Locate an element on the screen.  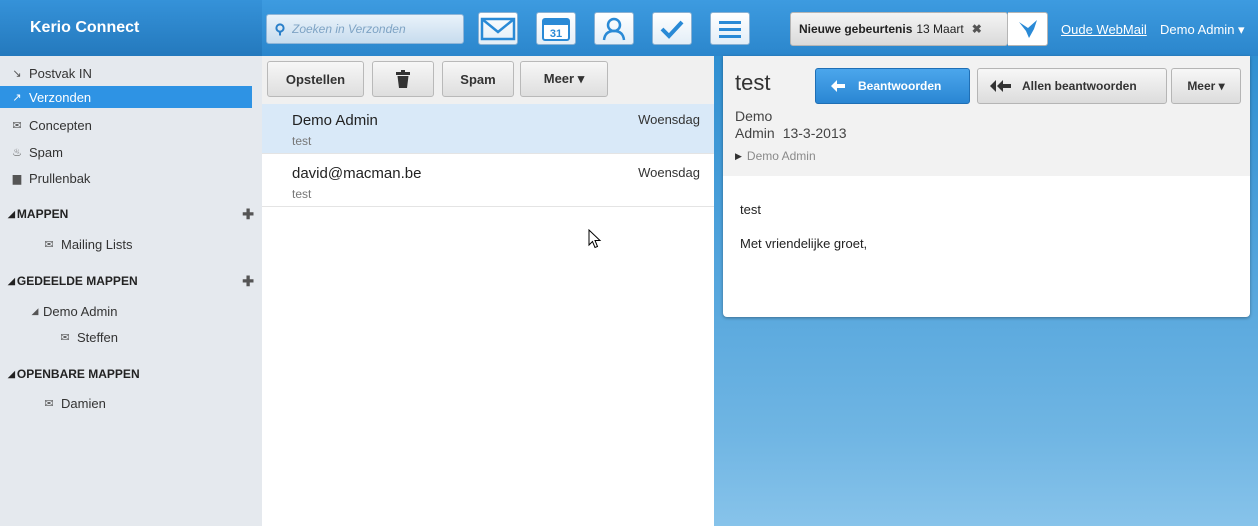
folder-damien: ✉ Damien is located at coordinates (152, 403).